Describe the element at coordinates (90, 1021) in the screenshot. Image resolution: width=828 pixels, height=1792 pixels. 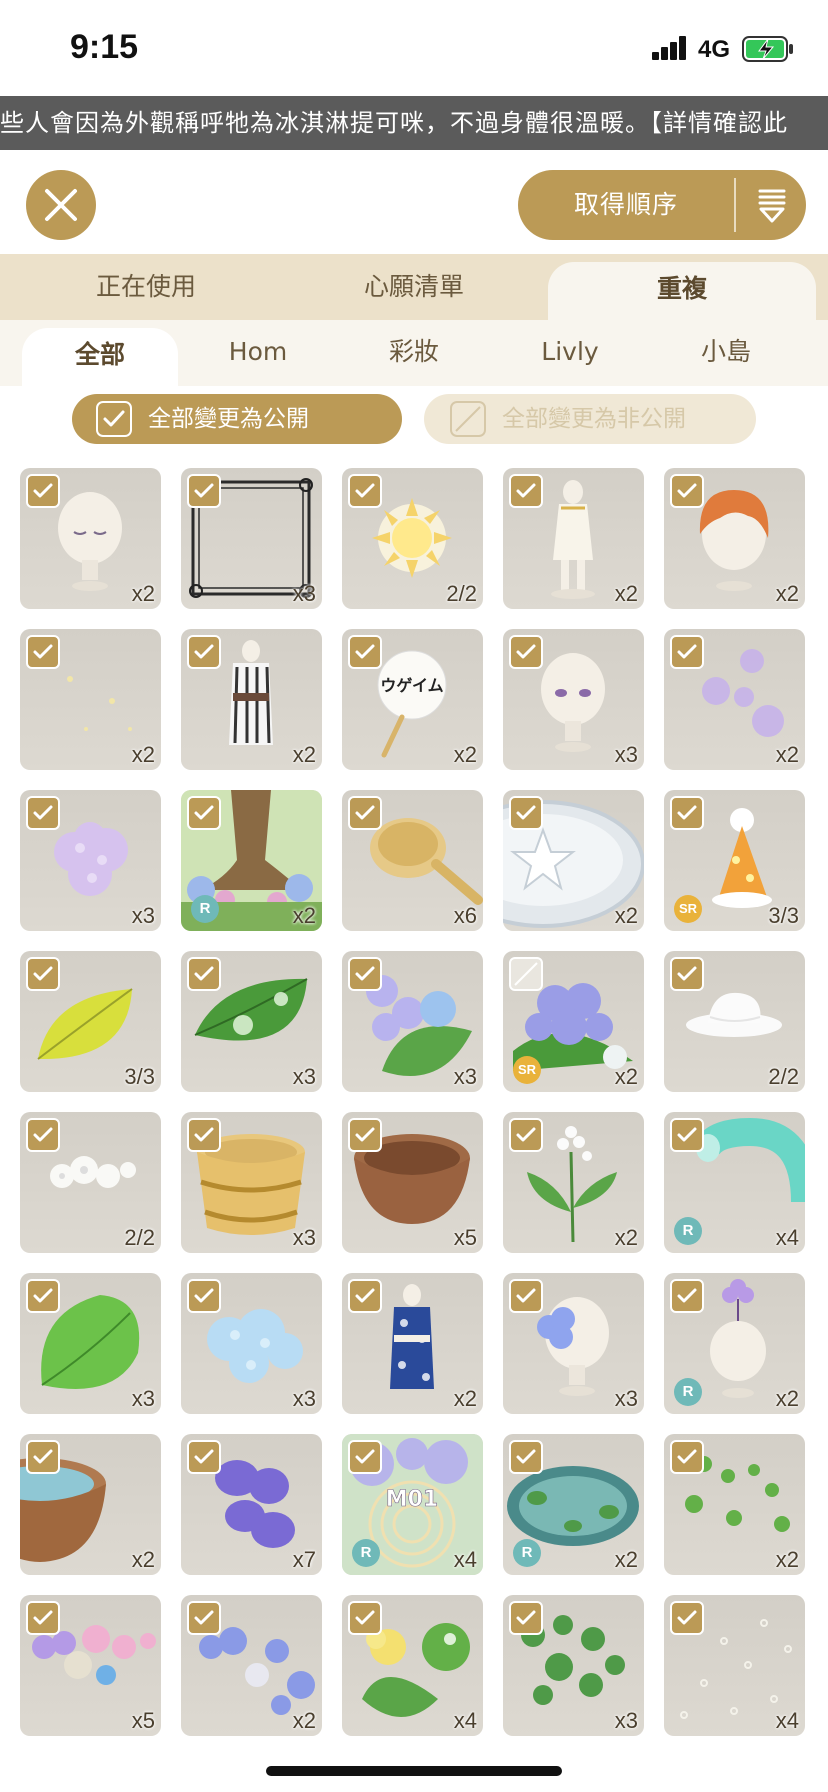
I see `item-tile: 3/3` at that location.